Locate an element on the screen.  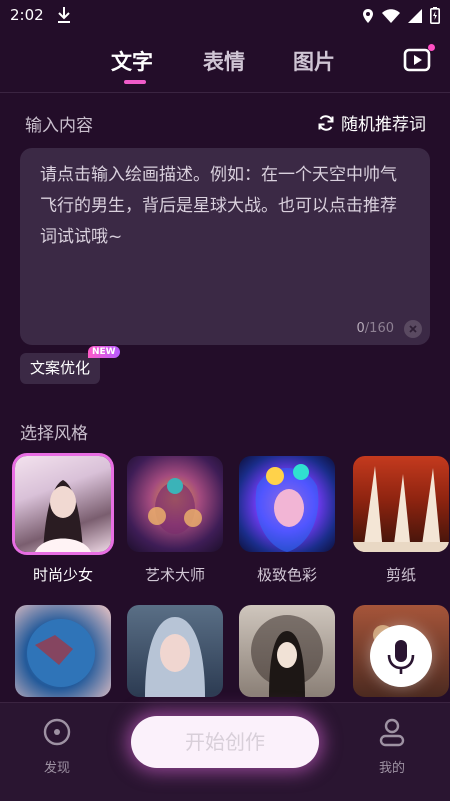
refresh-icon is located at coordinates (326, 122).